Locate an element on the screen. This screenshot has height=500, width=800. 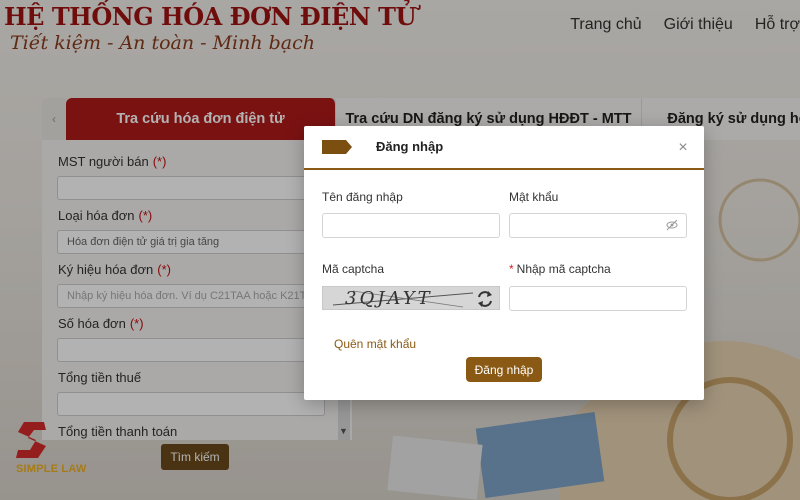
captcha-label: Mã captcha is located at coordinates (353, 269).